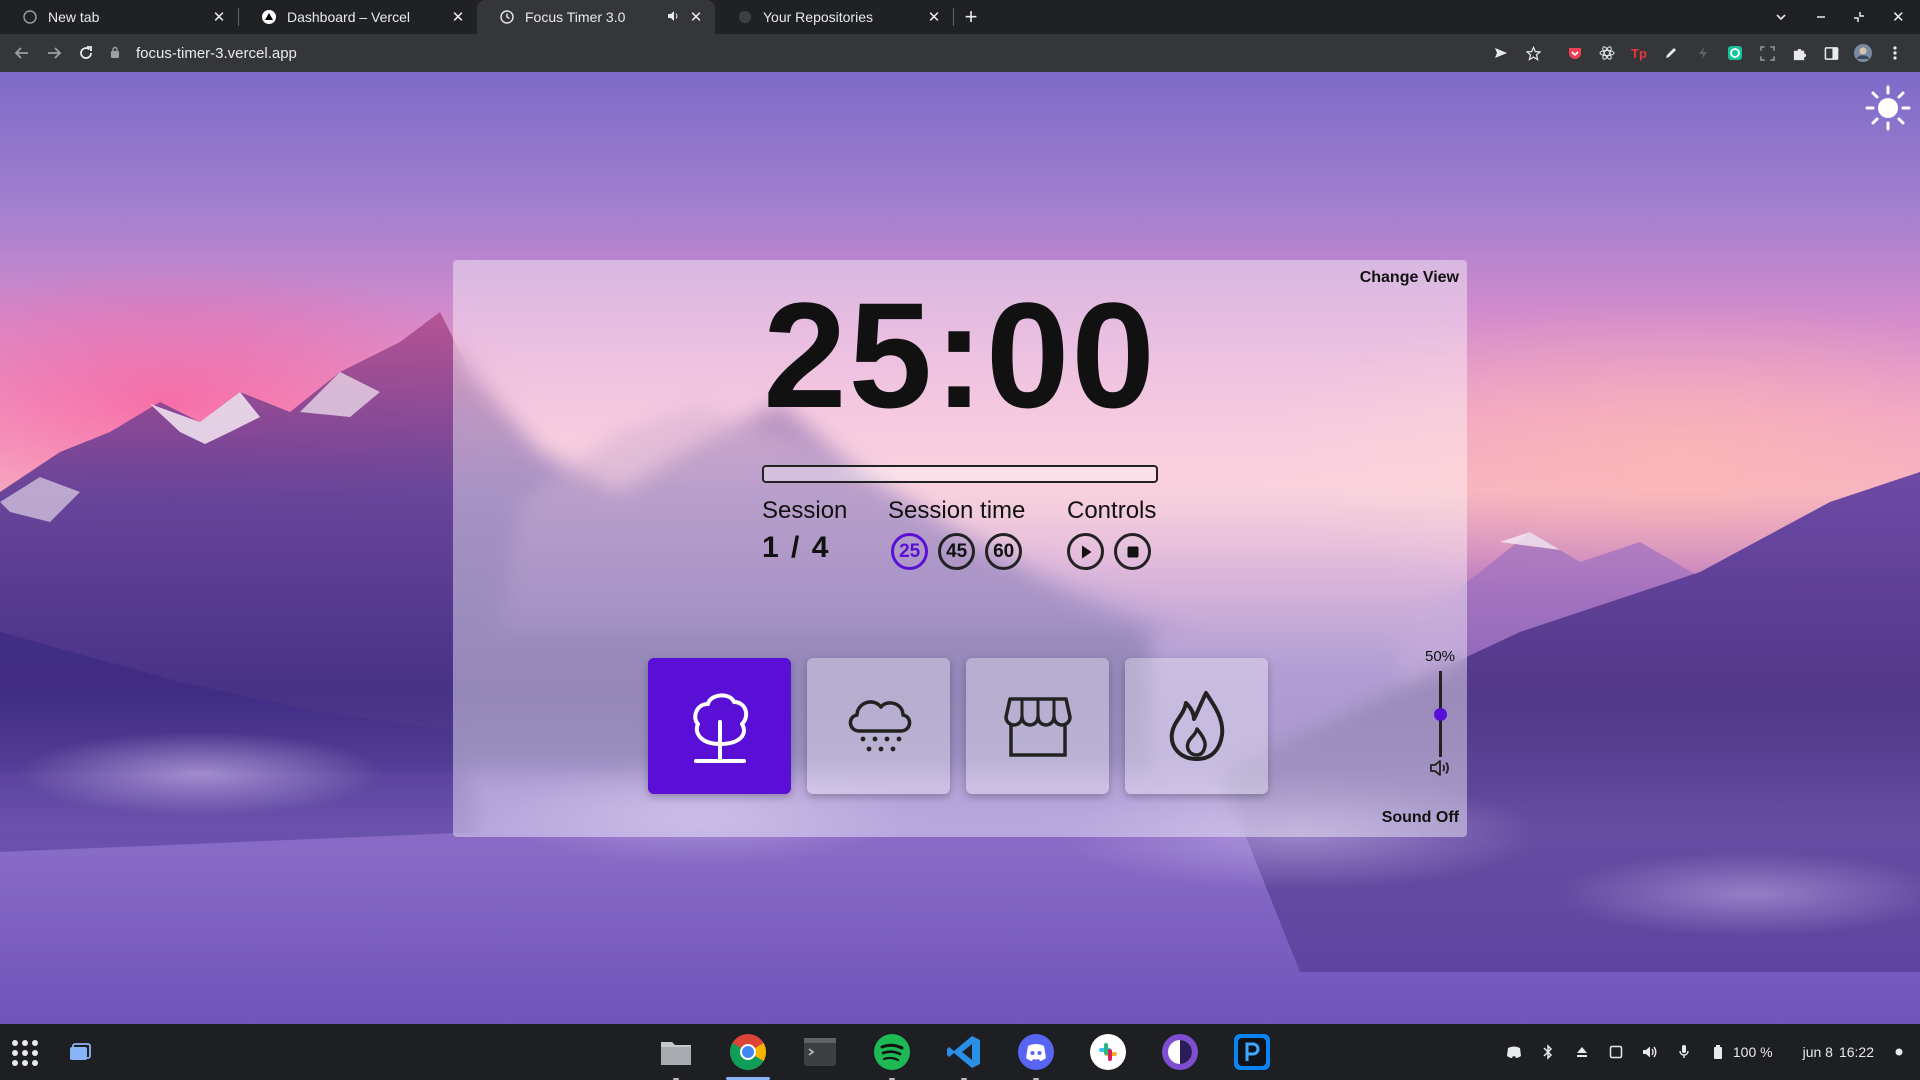  Describe the element at coordinates (1501, 53) in the screenshot. I see `send-icon` at that location.